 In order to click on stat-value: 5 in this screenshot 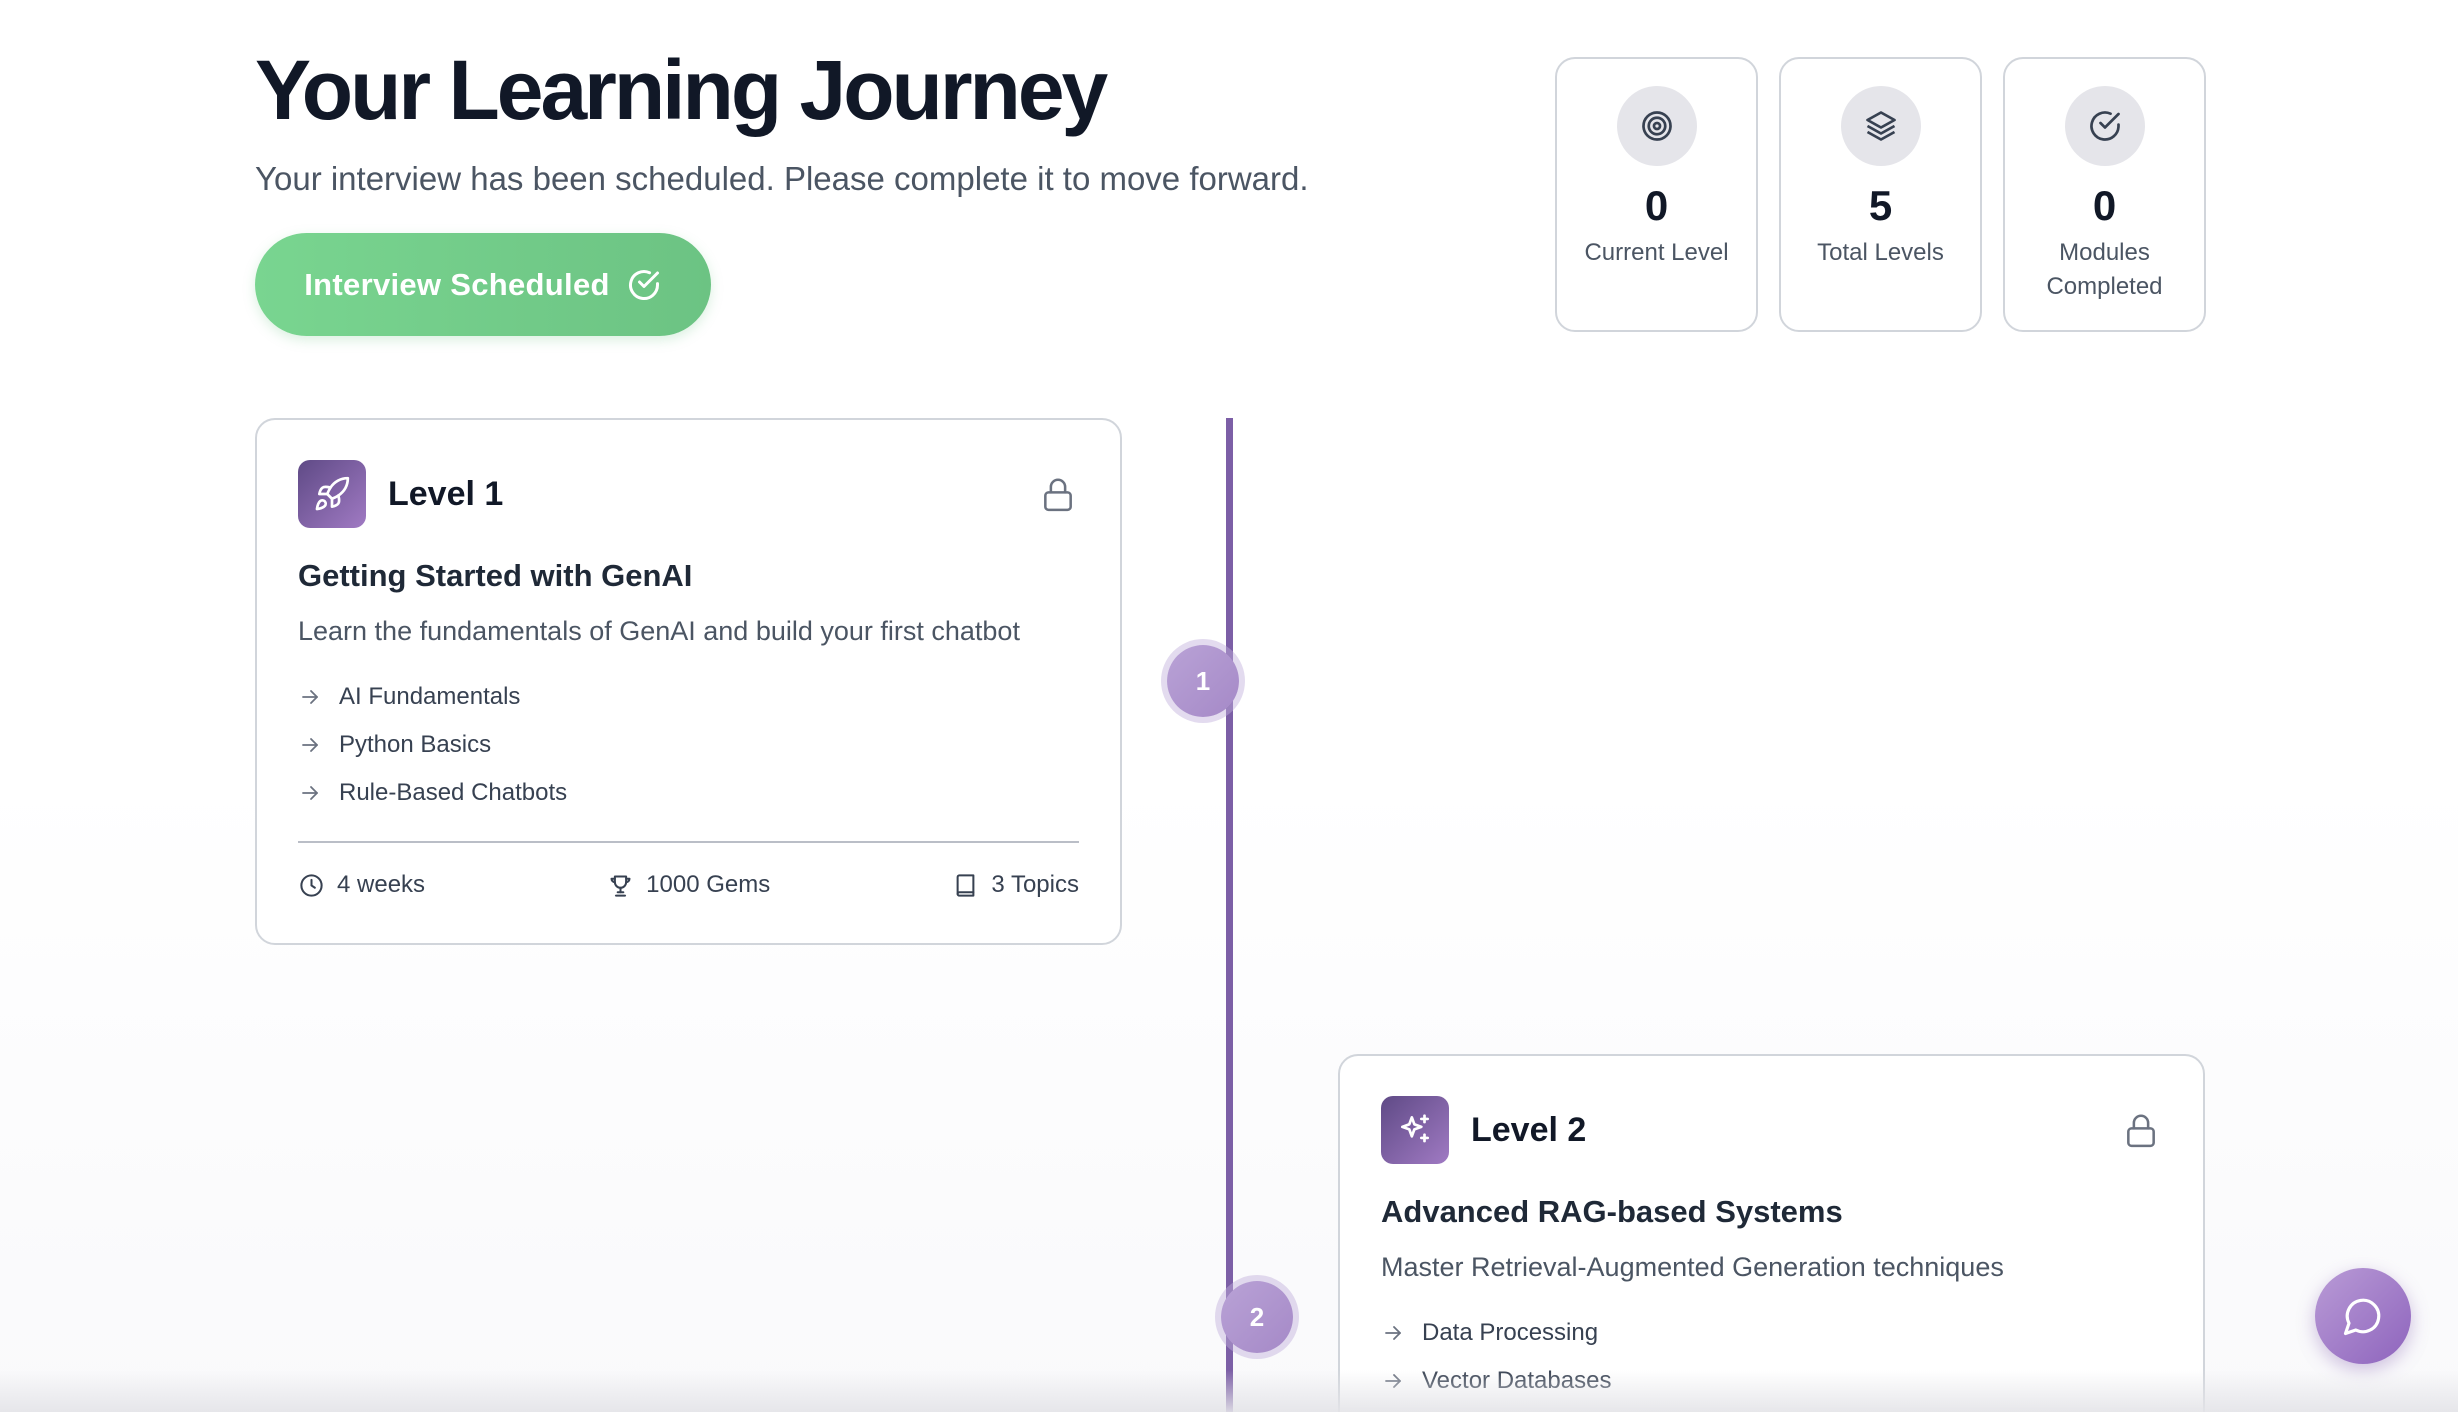, I will do `click(1880, 205)`.